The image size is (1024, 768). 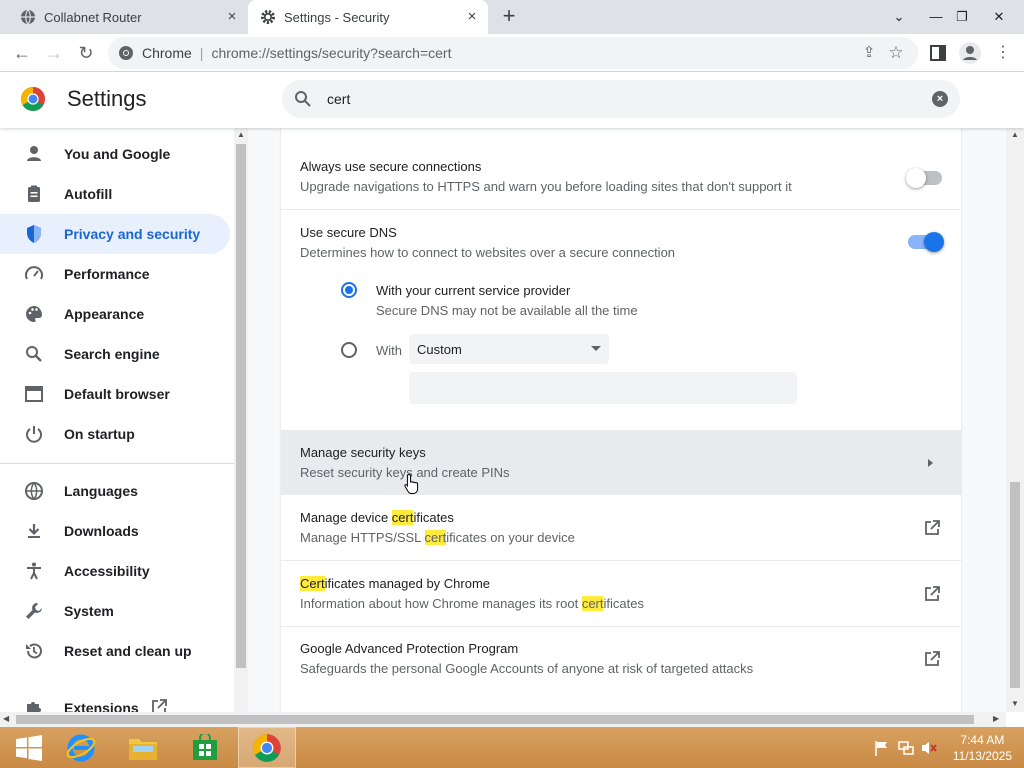 I want to click on gear-icon, so click(x=268, y=17).